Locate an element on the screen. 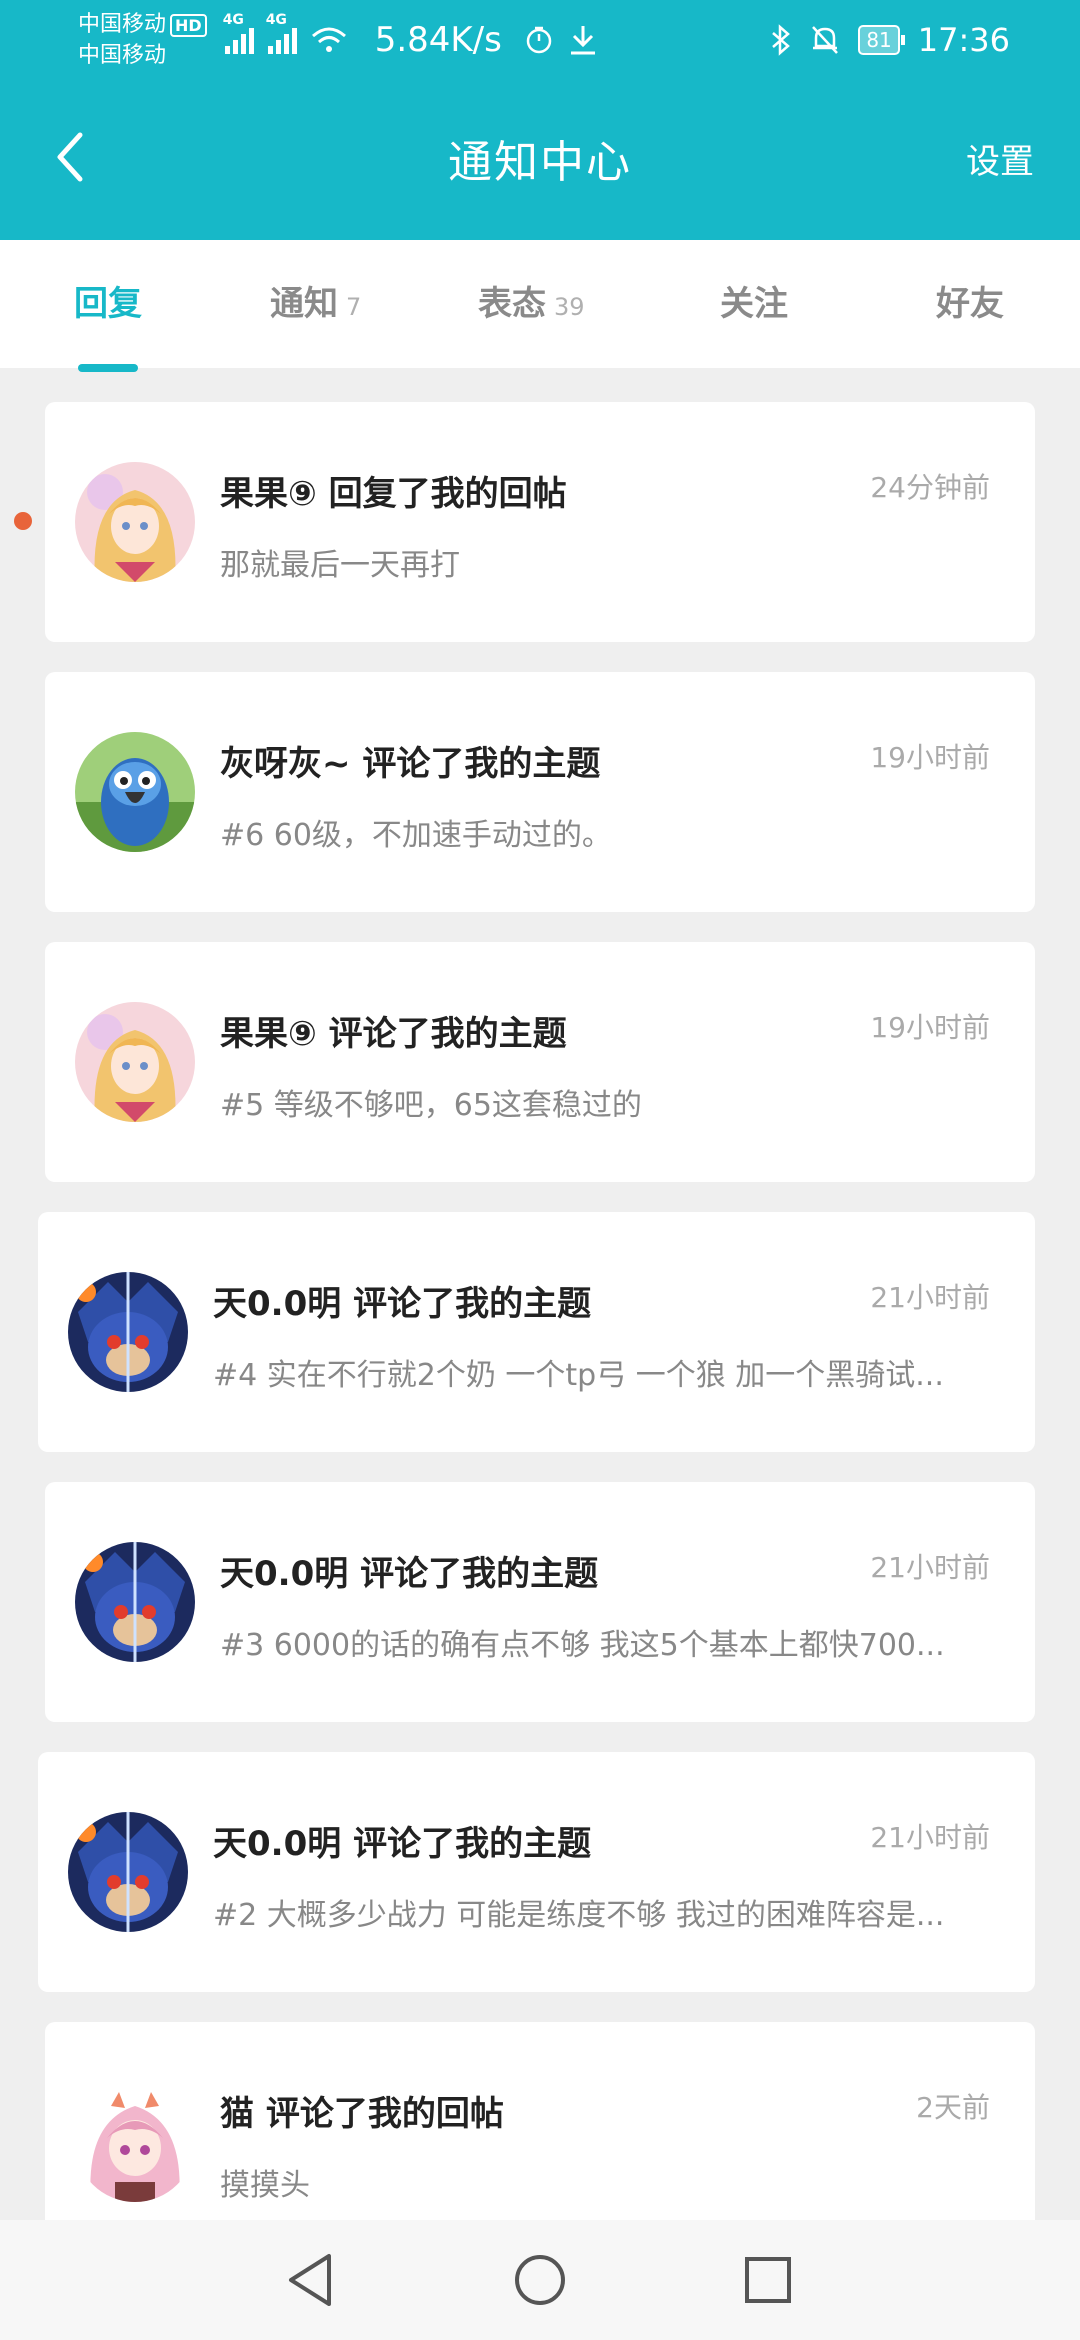 This screenshot has width=1080, height=2340. notification-time: 24分钟前 is located at coordinates (930, 487).